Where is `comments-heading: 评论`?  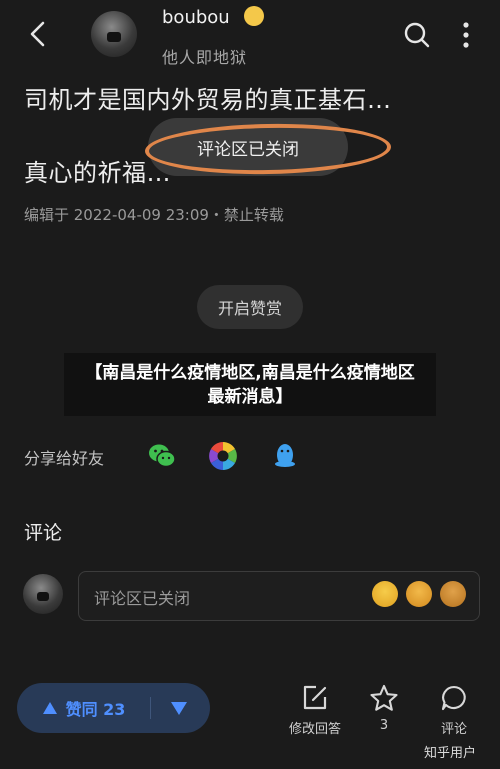
comments-heading: 评论 is located at coordinates (43, 533).